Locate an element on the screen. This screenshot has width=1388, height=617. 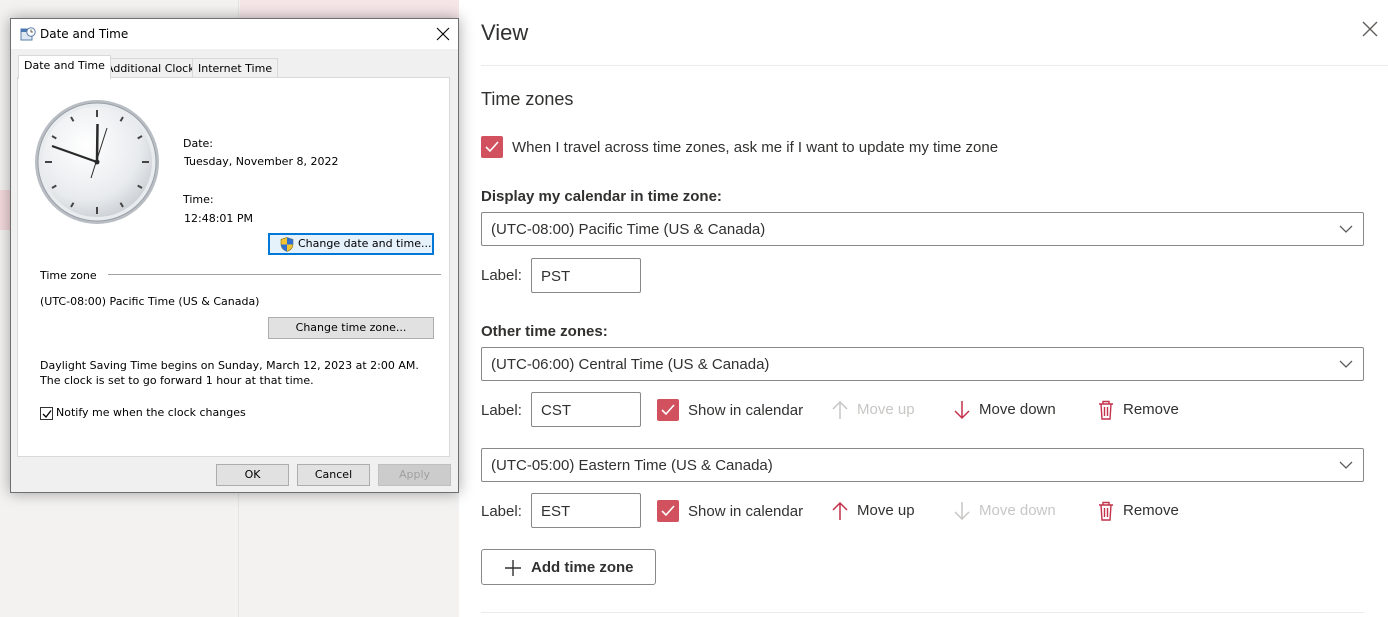
other-zone-value-2: (UTC-05:00) Eastern Time (US & Canada) is located at coordinates (632, 465).